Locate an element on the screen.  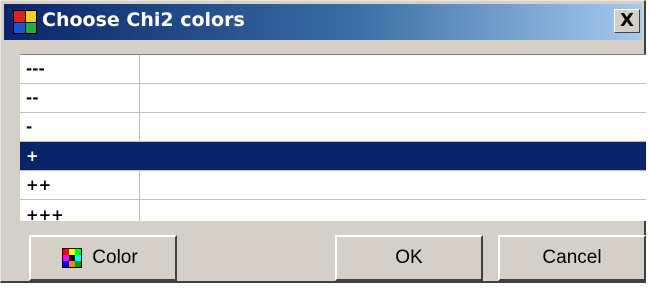
palette-icon is located at coordinates (72, 258).